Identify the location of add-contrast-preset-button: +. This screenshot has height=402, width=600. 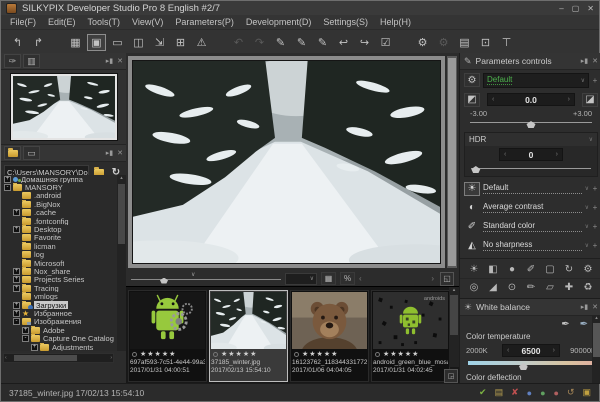
(595, 207).